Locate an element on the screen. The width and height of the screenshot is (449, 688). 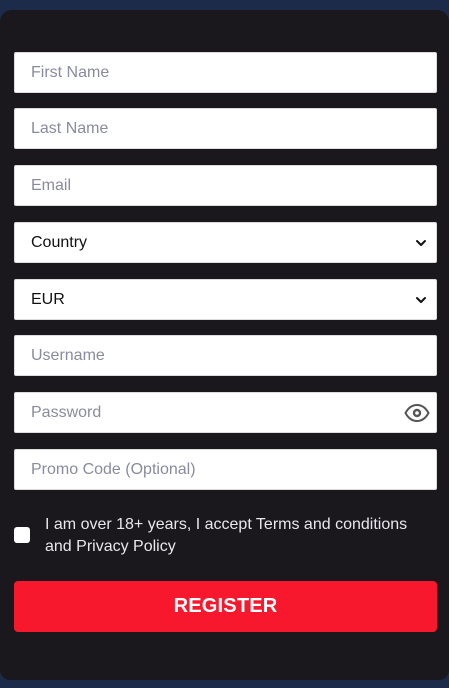
email-input is located at coordinates (225, 185).